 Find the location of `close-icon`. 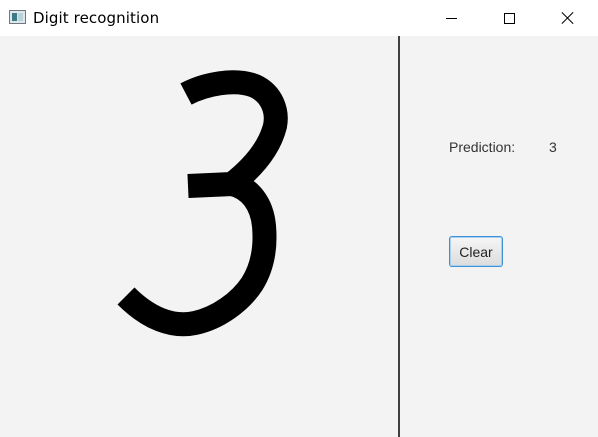

close-icon is located at coordinates (568, 18).